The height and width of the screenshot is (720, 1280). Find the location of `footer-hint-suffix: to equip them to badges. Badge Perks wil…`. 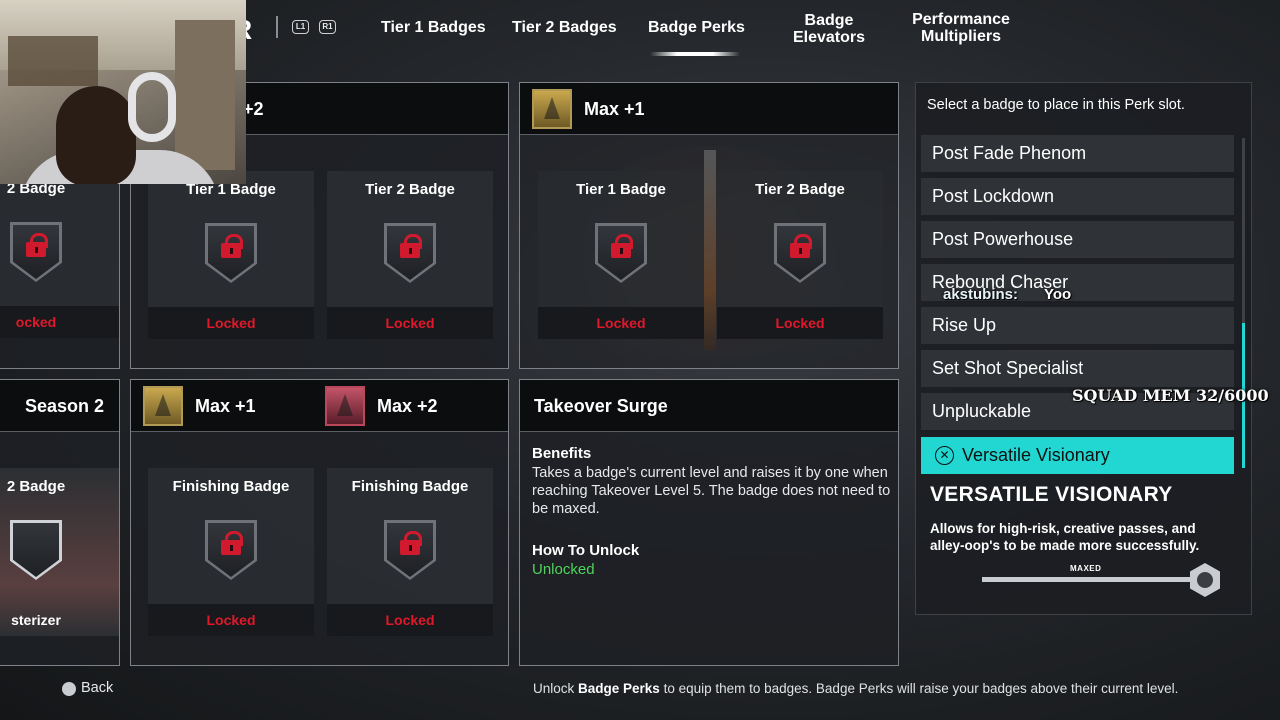

footer-hint-suffix: to equip them to badges. Badge Perks wil… is located at coordinates (919, 688).